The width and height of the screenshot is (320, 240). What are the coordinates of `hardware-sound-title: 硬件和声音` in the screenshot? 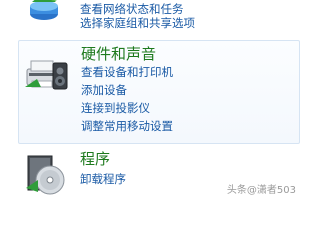 It's located at (118, 54).